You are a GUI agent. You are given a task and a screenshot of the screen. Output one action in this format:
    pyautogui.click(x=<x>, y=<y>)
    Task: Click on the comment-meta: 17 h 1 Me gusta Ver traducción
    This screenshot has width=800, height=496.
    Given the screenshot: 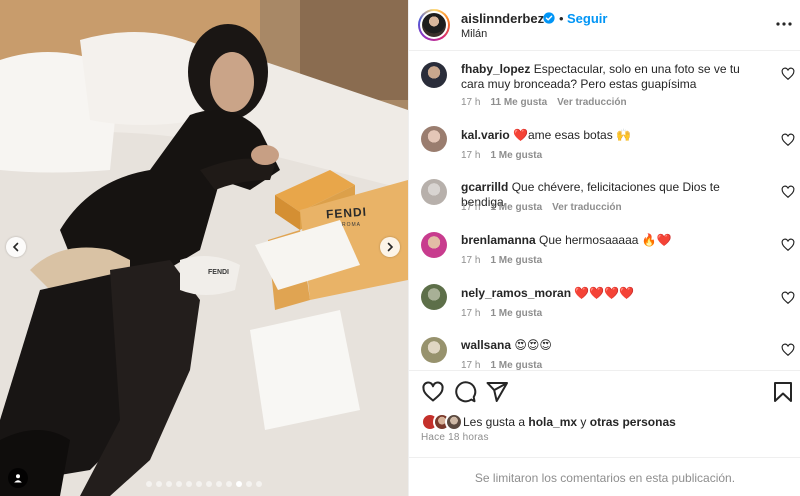 What is the action you would take?
    pyautogui.click(x=541, y=207)
    